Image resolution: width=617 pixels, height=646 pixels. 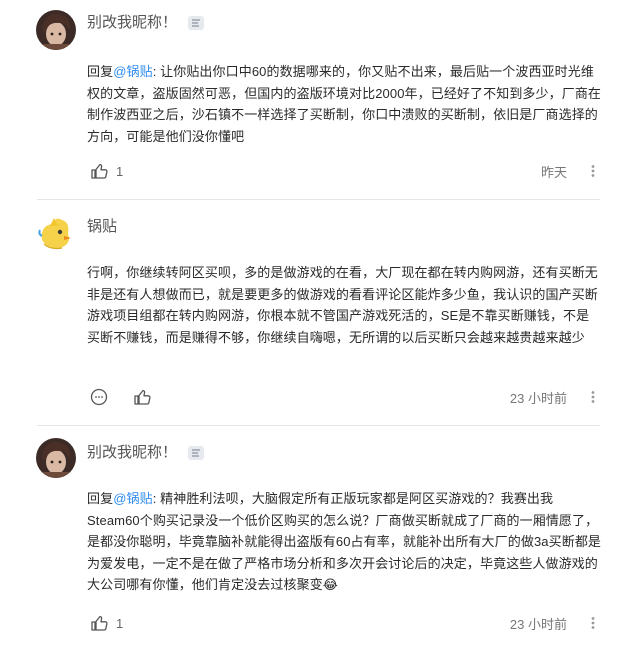 What do you see at coordinates (352, 625) in the screenshot?
I see `comment-actions: 1 23 小时前` at bounding box center [352, 625].